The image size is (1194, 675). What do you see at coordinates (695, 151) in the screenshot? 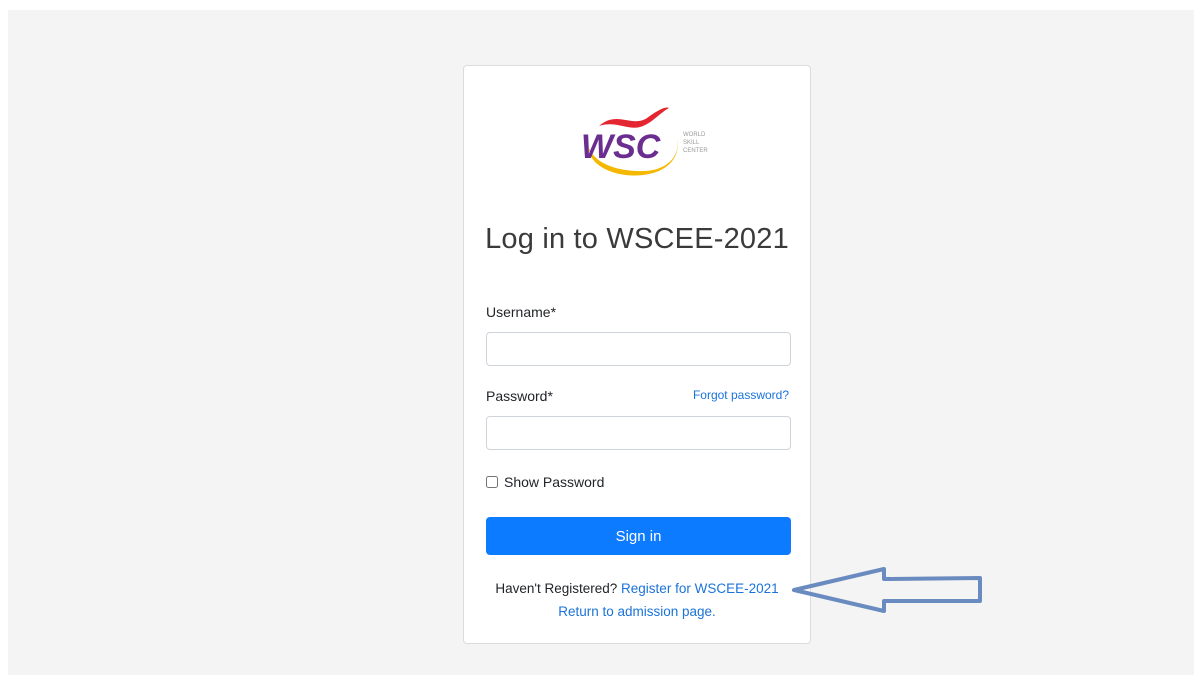
I see `logo-tagline-3: CENTER` at bounding box center [695, 151].